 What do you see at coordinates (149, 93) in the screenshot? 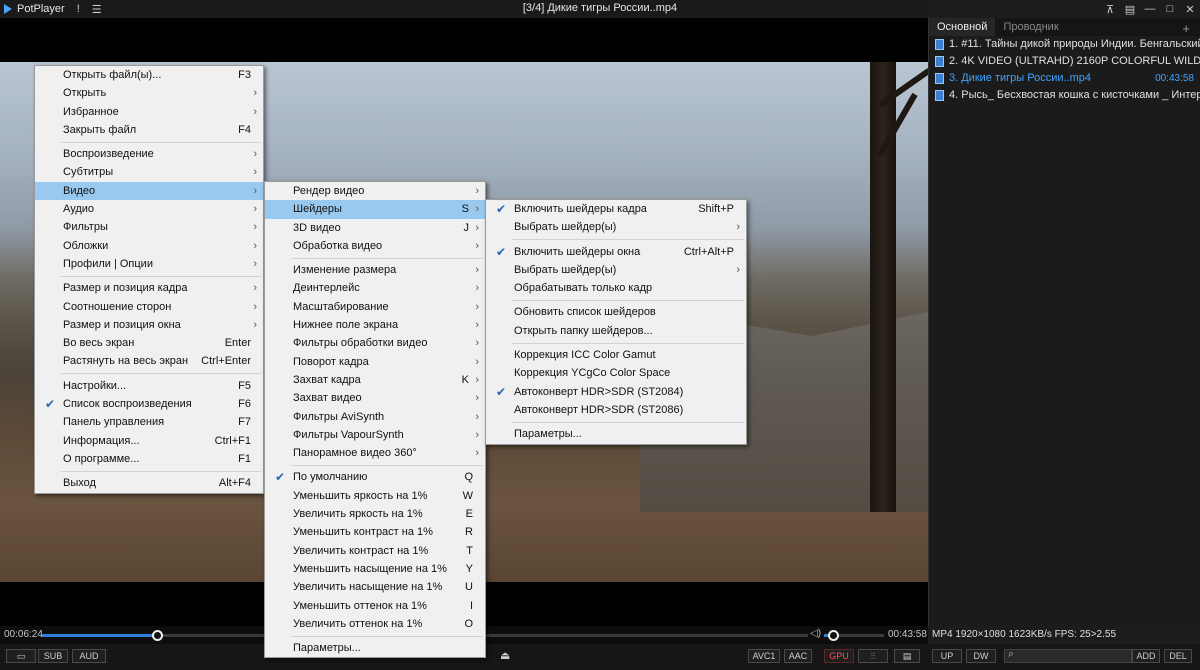
I see `menu-item: Открыть ›` at bounding box center [149, 93].